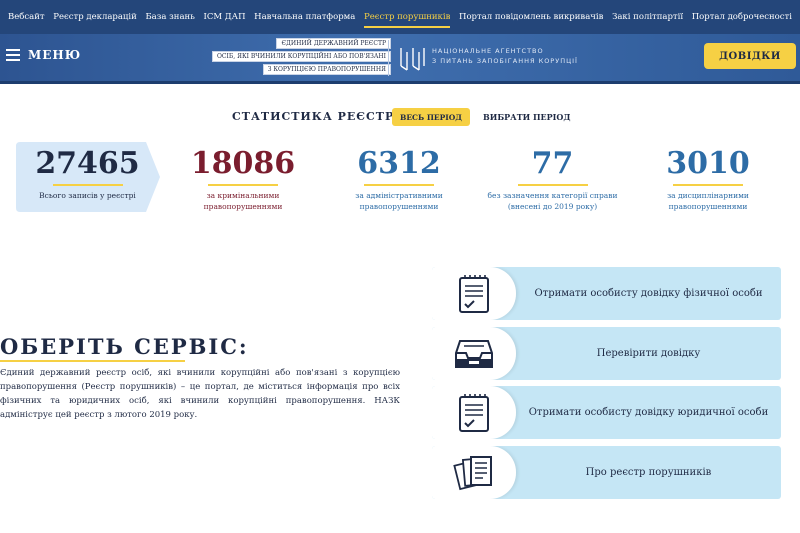  I want to click on stat-value: 3010, so click(708, 163).